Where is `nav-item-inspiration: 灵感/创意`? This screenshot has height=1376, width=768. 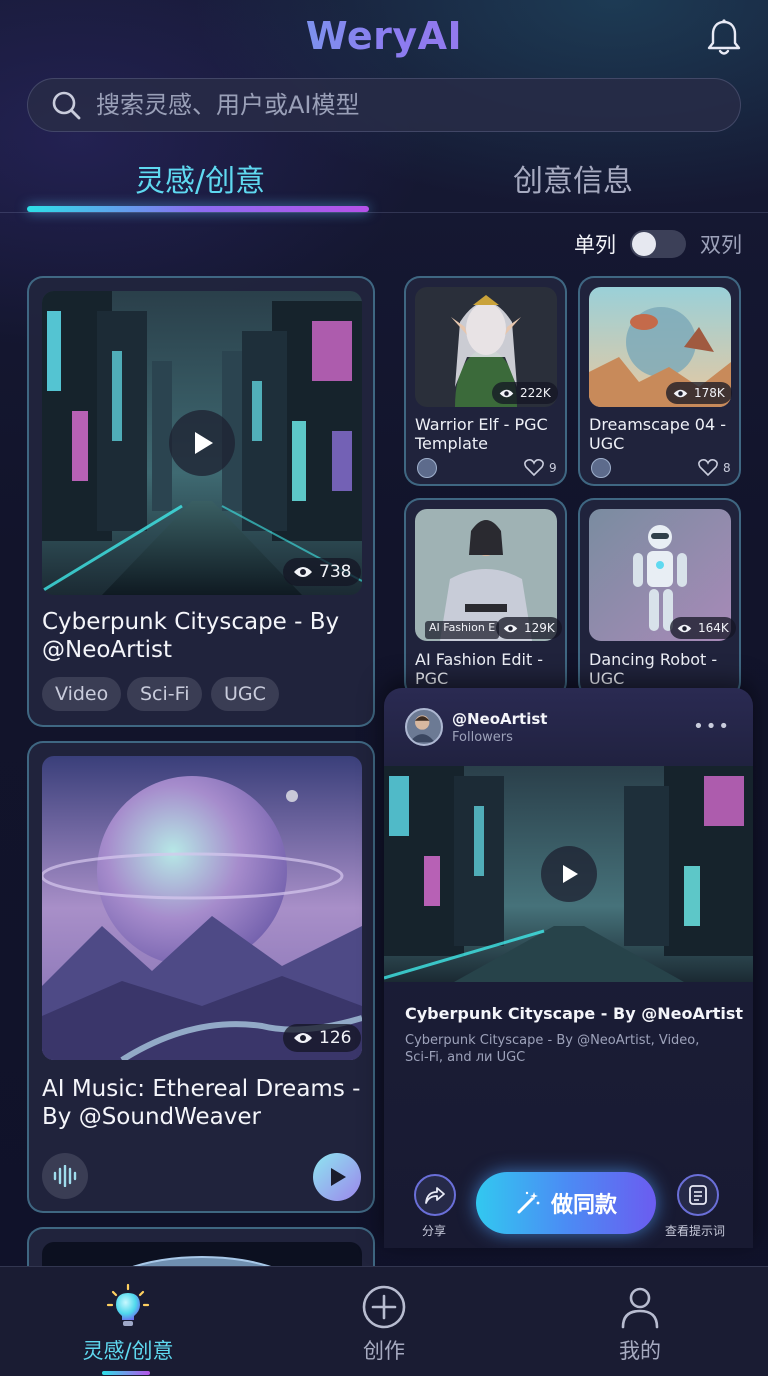 nav-item-inspiration: 灵感/创意 is located at coordinates (128, 1321).